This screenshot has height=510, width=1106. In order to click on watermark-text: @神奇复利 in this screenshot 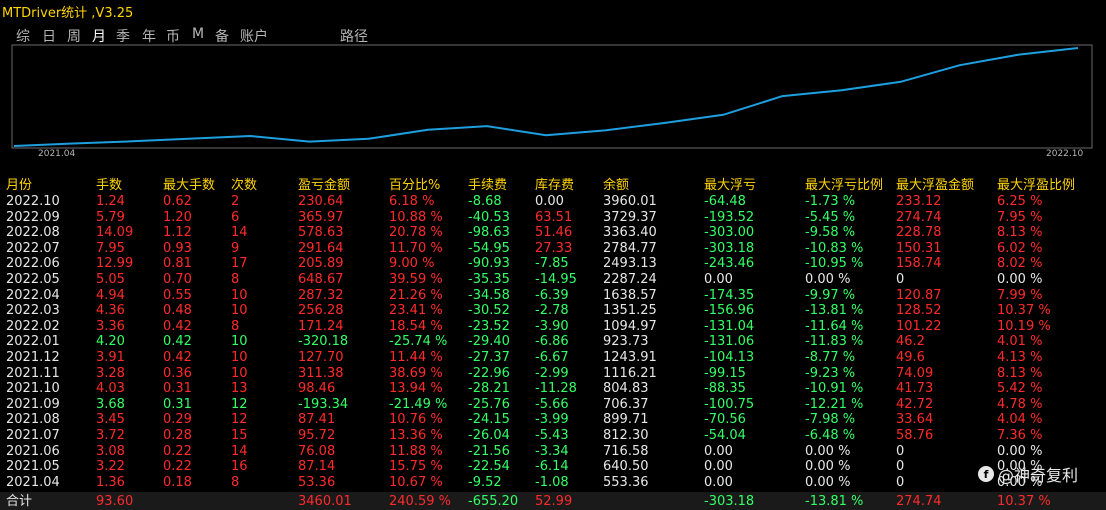, I will do `click(1038, 475)`.